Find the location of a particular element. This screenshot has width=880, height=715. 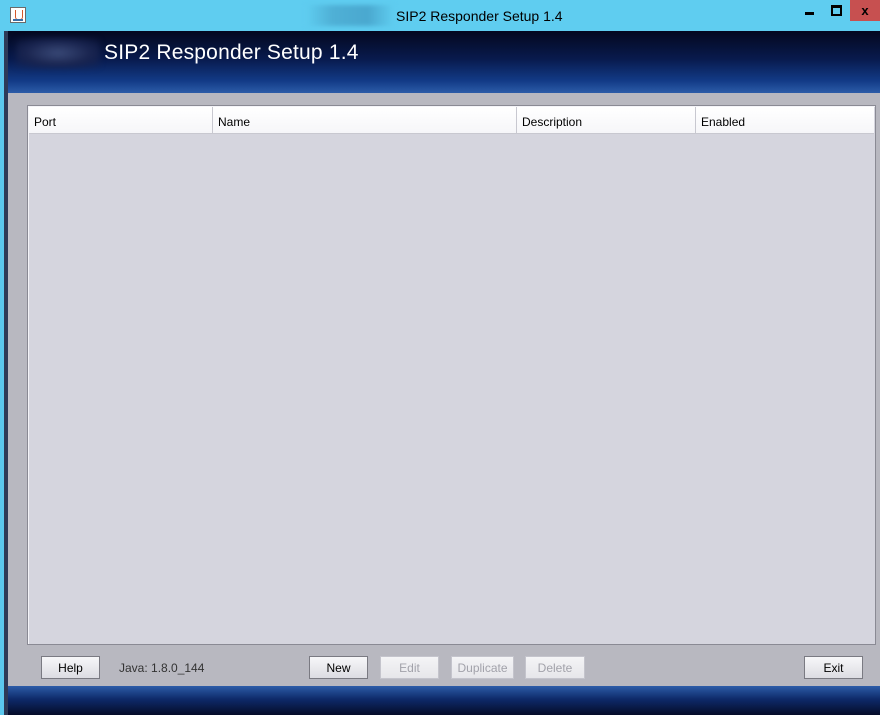

maximize-icon is located at coordinates (836, 10).